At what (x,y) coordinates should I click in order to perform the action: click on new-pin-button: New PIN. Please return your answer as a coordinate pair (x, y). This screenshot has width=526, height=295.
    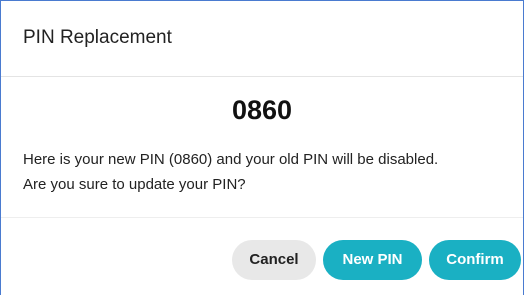
    Looking at the image, I should click on (372, 260).